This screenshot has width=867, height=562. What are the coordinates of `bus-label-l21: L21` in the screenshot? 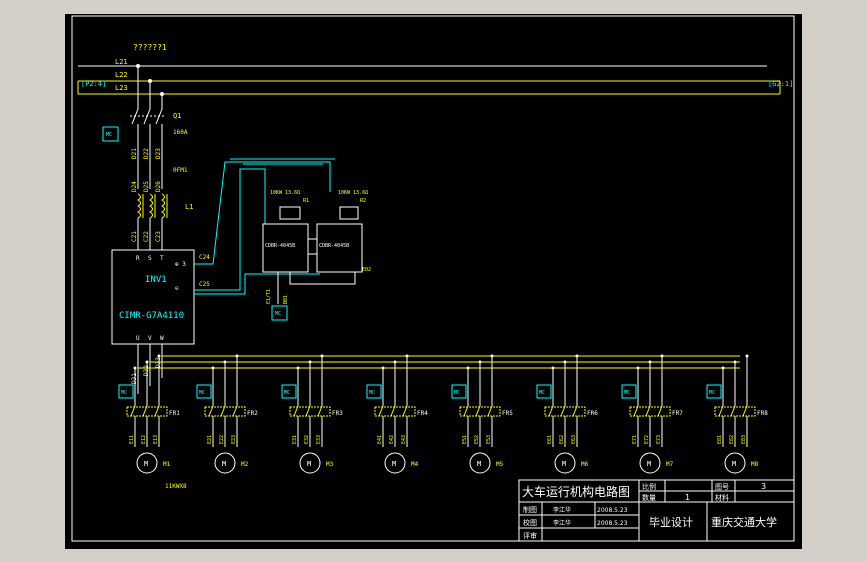 It's located at (121, 62).